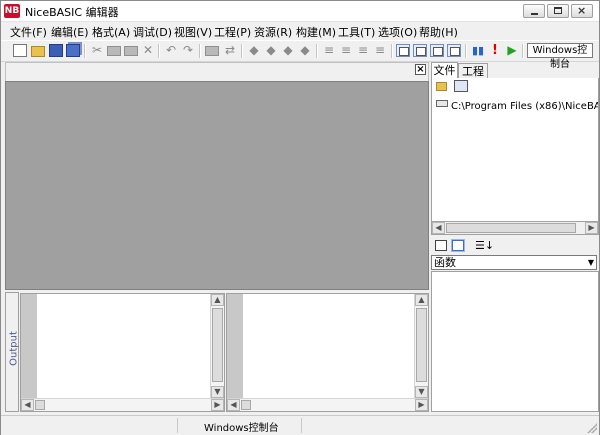 The height and width of the screenshot is (435, 600). I want to click on window-title: NiceBASIC 编辑器, so click(72, 12).